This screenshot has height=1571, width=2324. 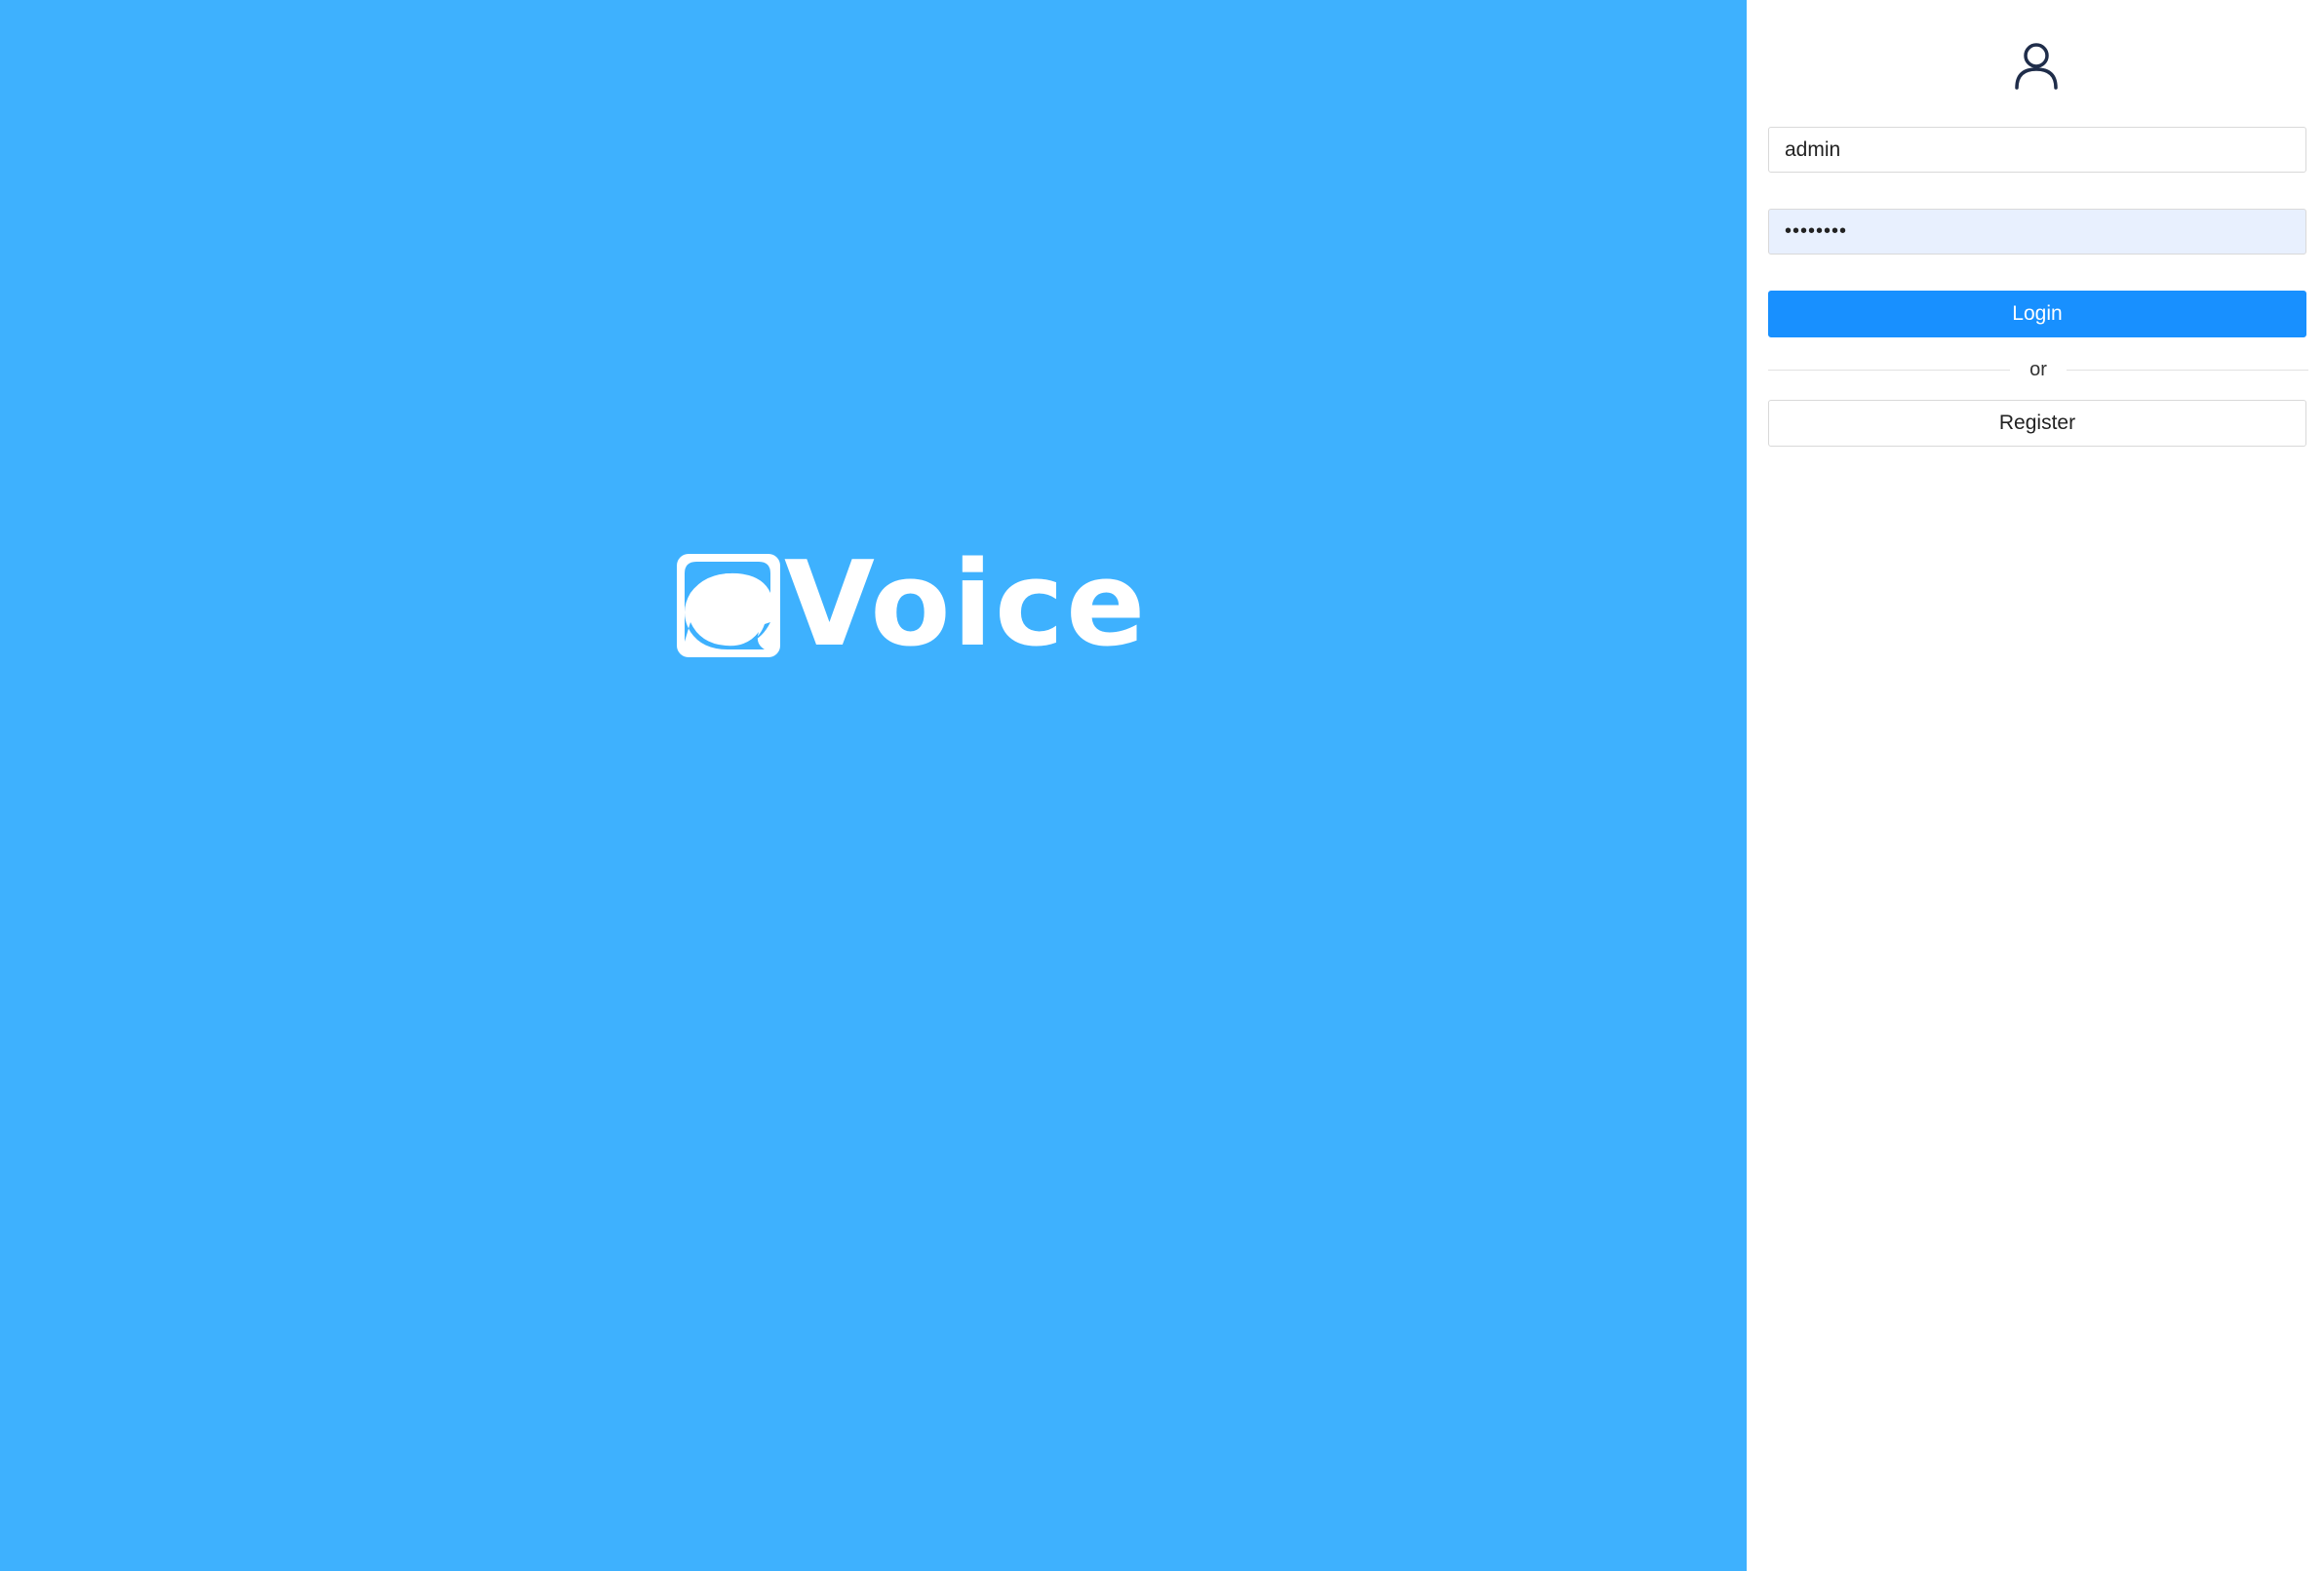 What do you see at coordinates (2037, 314) in the screenshot?
I see `login-button: Login` at bounding box center [2037, 314].